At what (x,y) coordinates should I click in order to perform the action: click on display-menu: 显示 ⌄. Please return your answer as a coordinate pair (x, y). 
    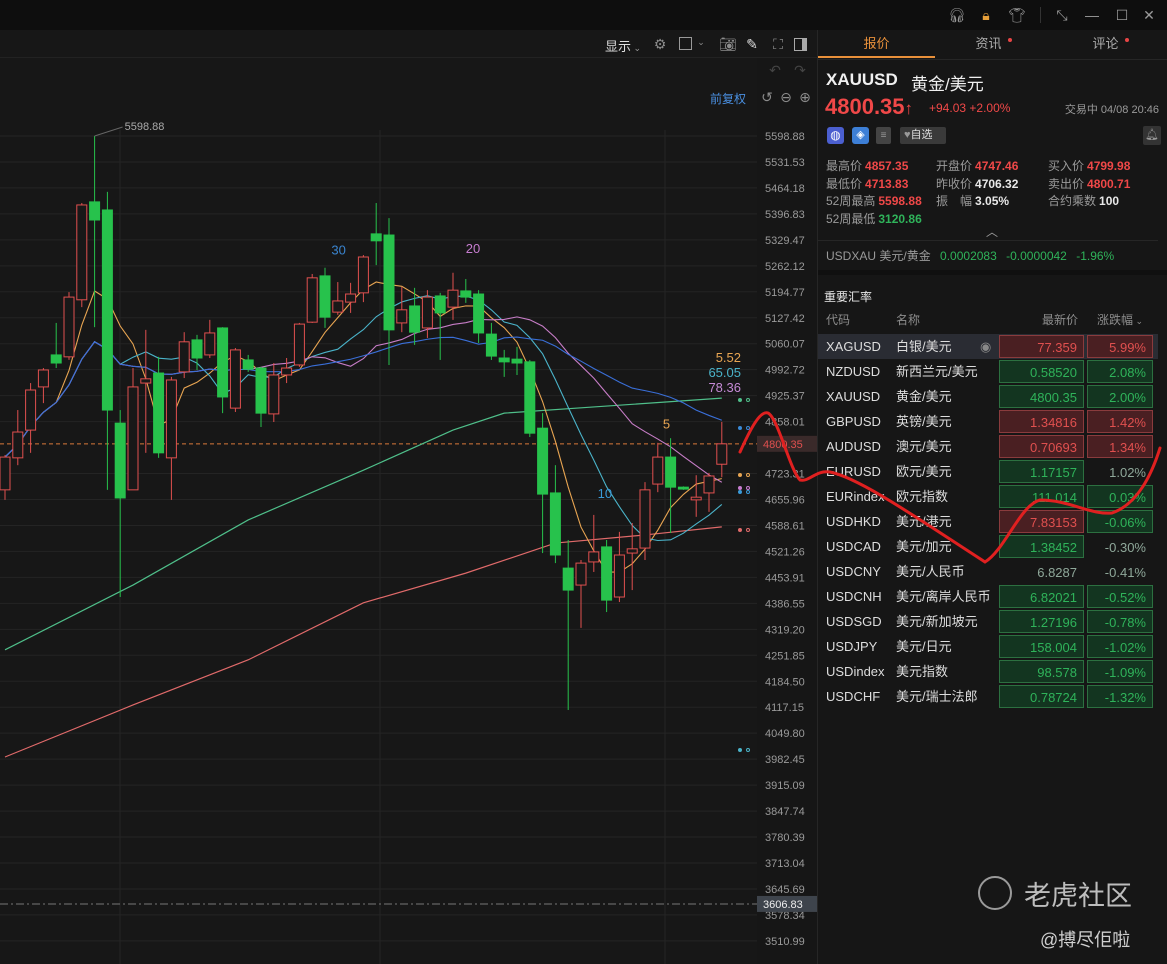
    Looking at the image, I should click on (623, 45).